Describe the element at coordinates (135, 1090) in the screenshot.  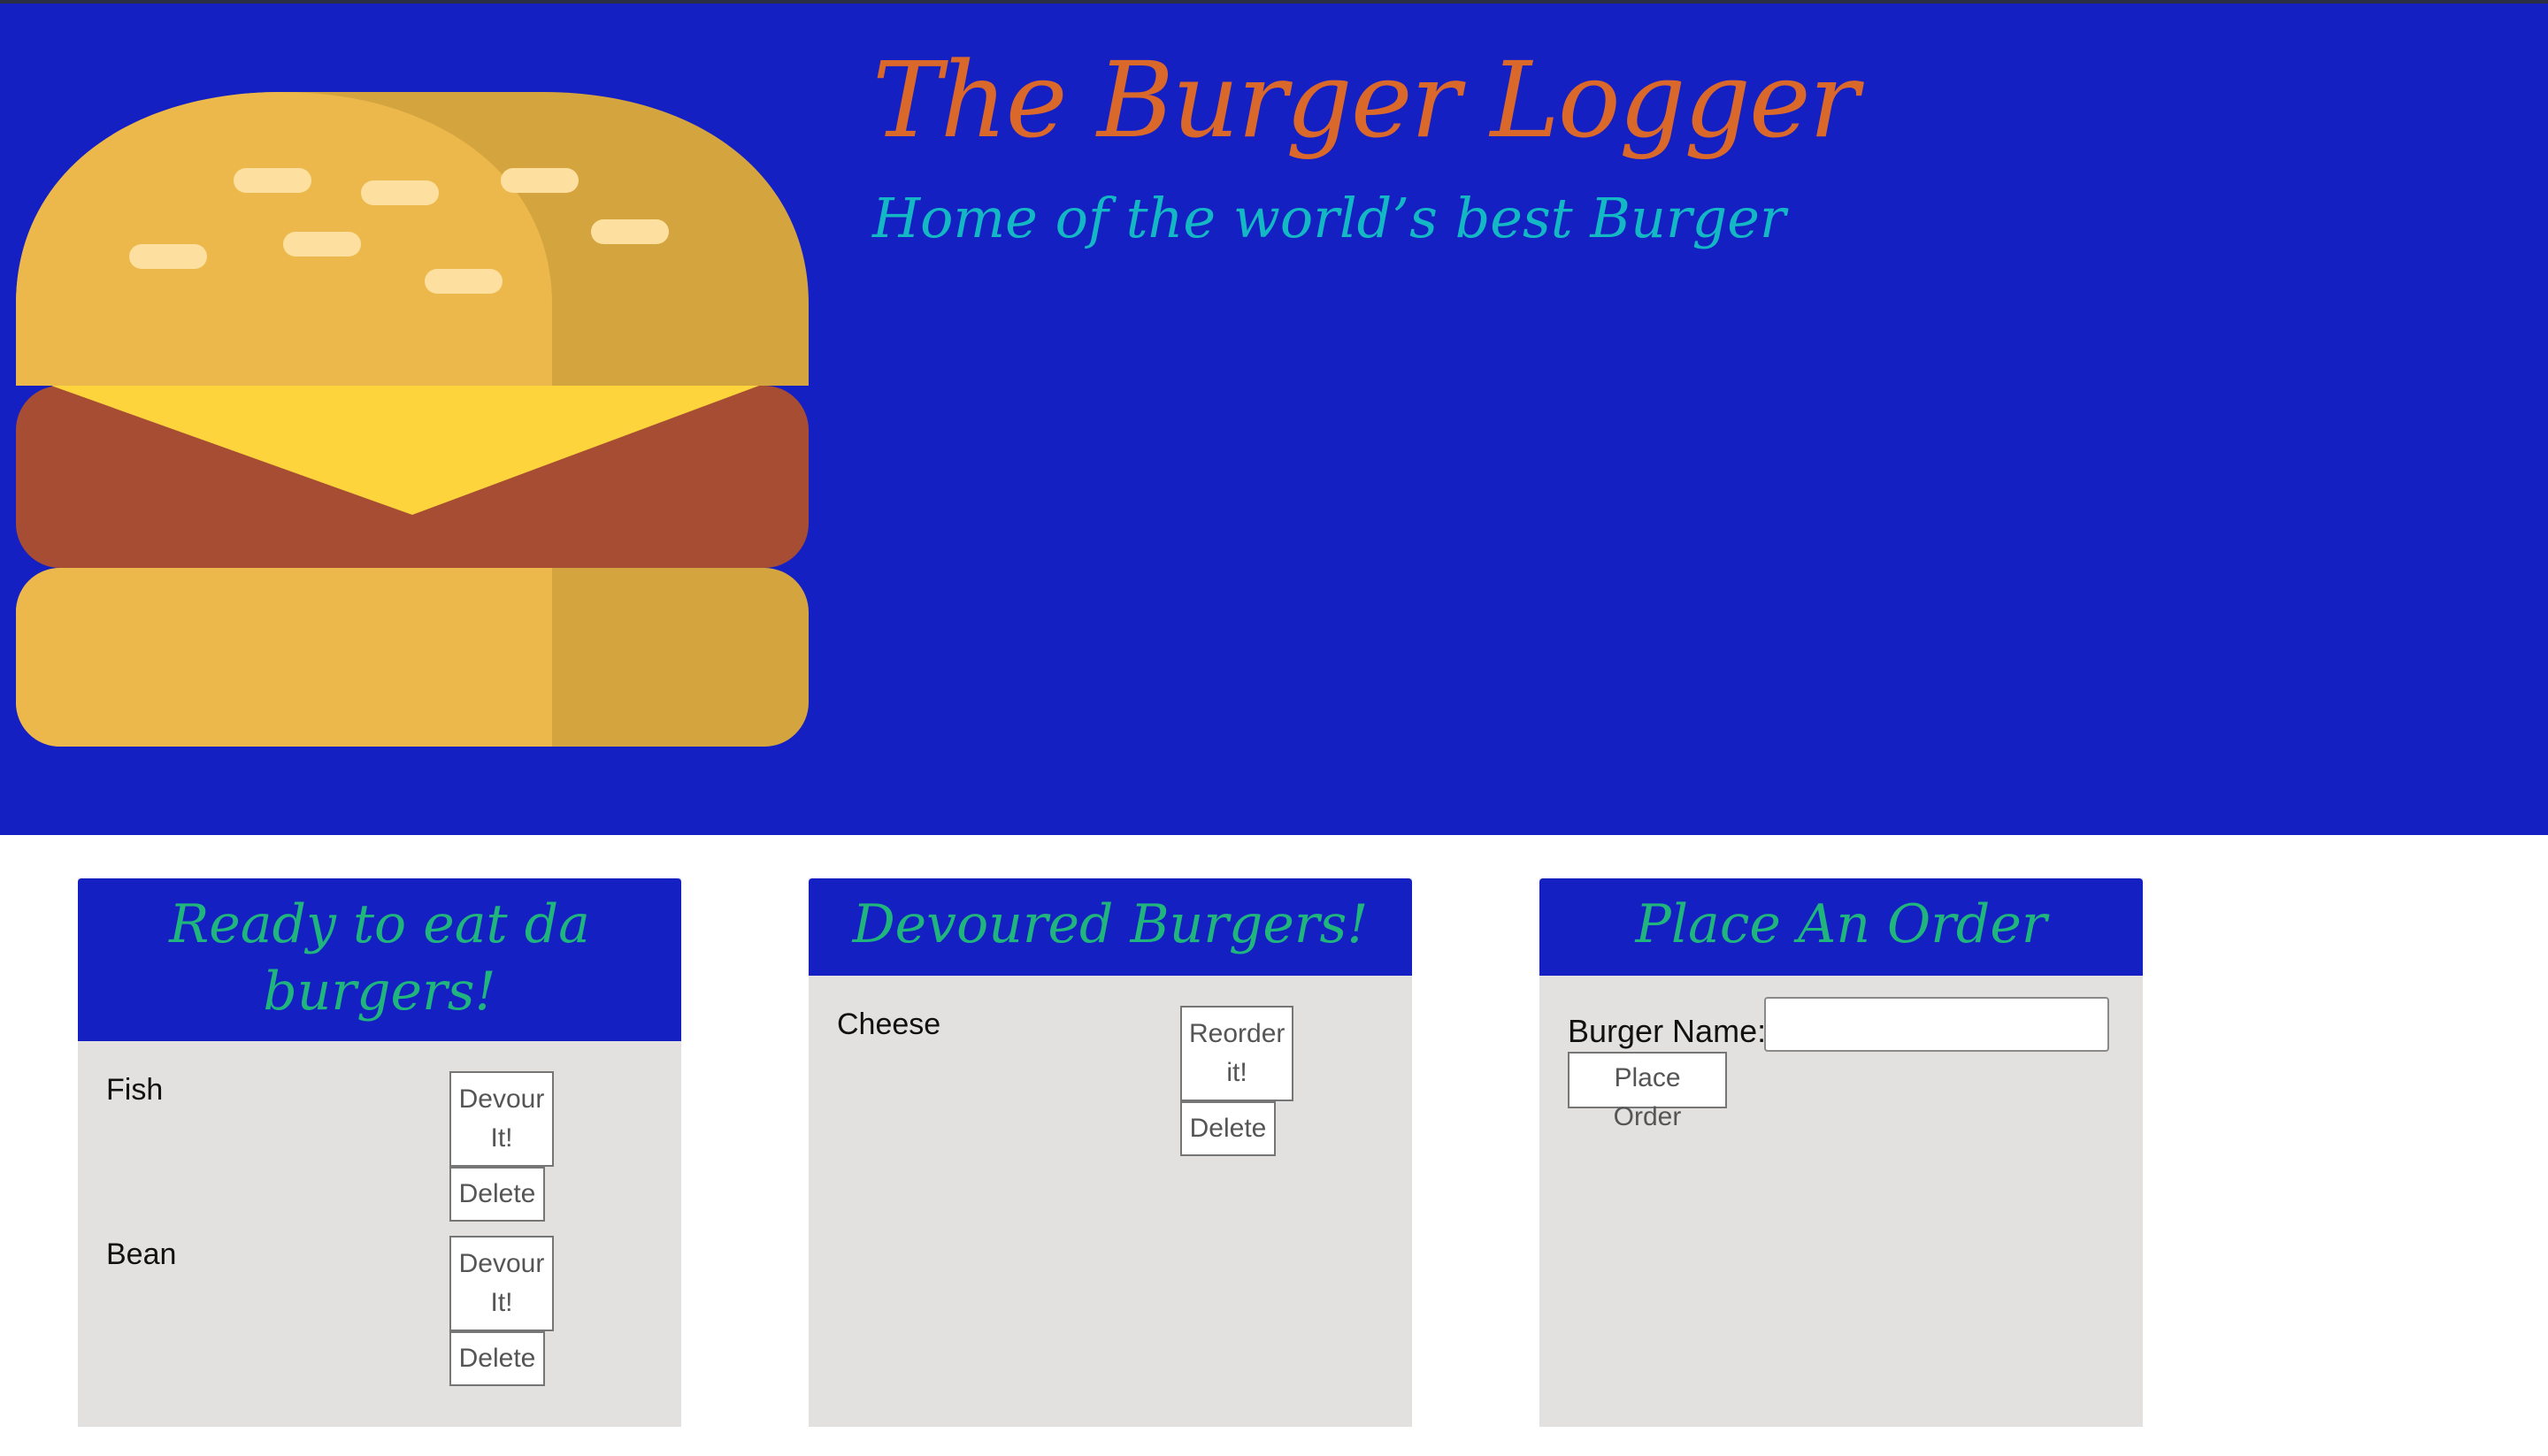
I see `burger-name: Fish` at that location.